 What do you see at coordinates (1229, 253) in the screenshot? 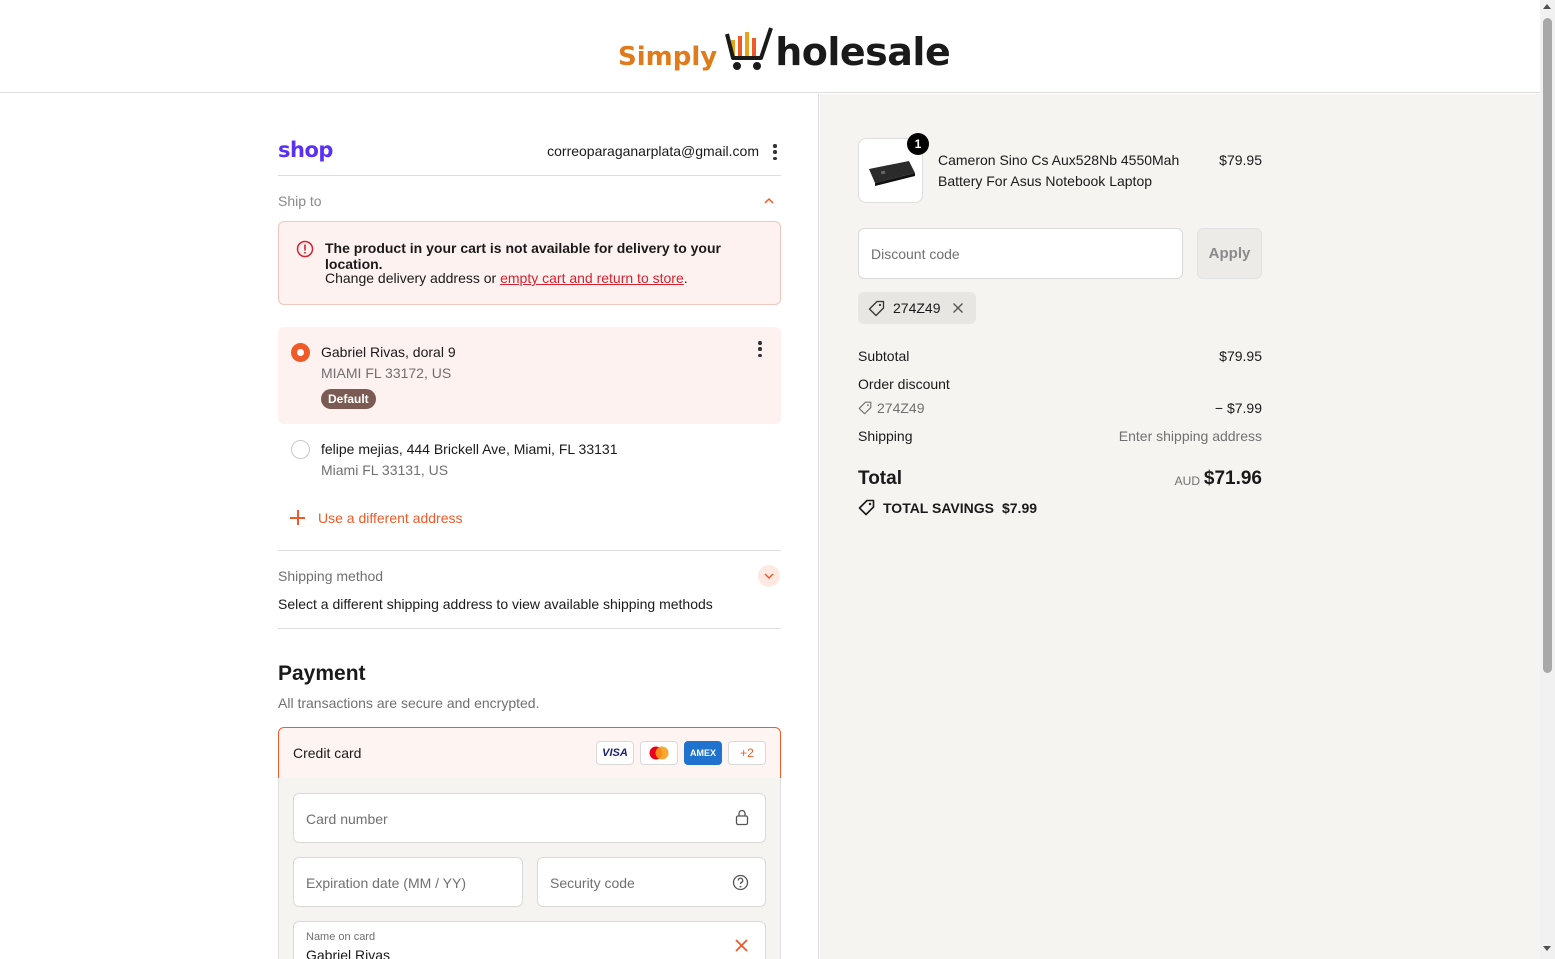
I see `apply-discount-button: Apply` at bounding box center [1229, 253].